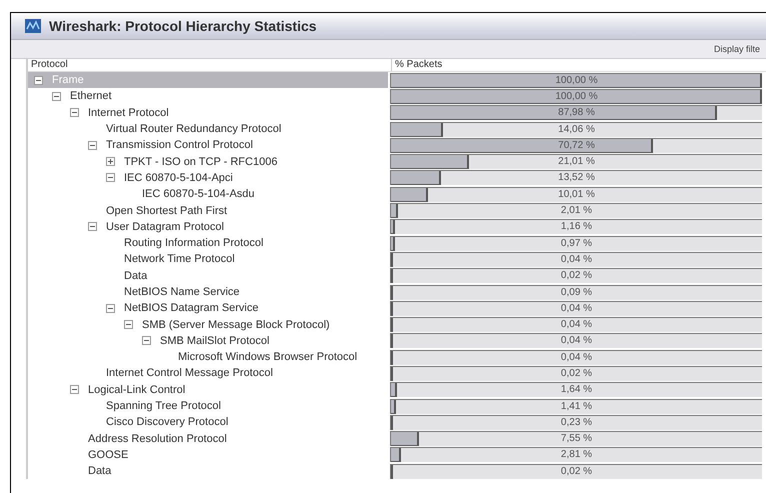 The width and height of the screenshot is (766, 493). Describe the element at coordinates (198, 194) in the screenshot. I see `protocol-name: IEC 60870-5-104-Asdu` at that location.